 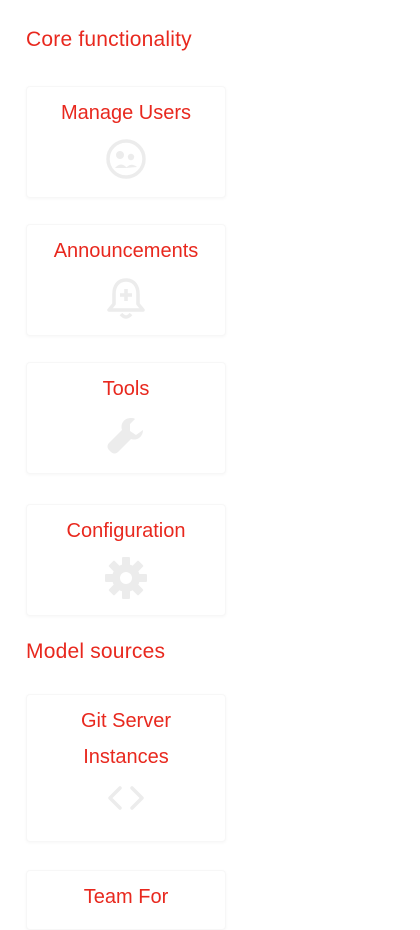 I want to click on section-title-model-sources: Model sources, so click(x=96, y=651).